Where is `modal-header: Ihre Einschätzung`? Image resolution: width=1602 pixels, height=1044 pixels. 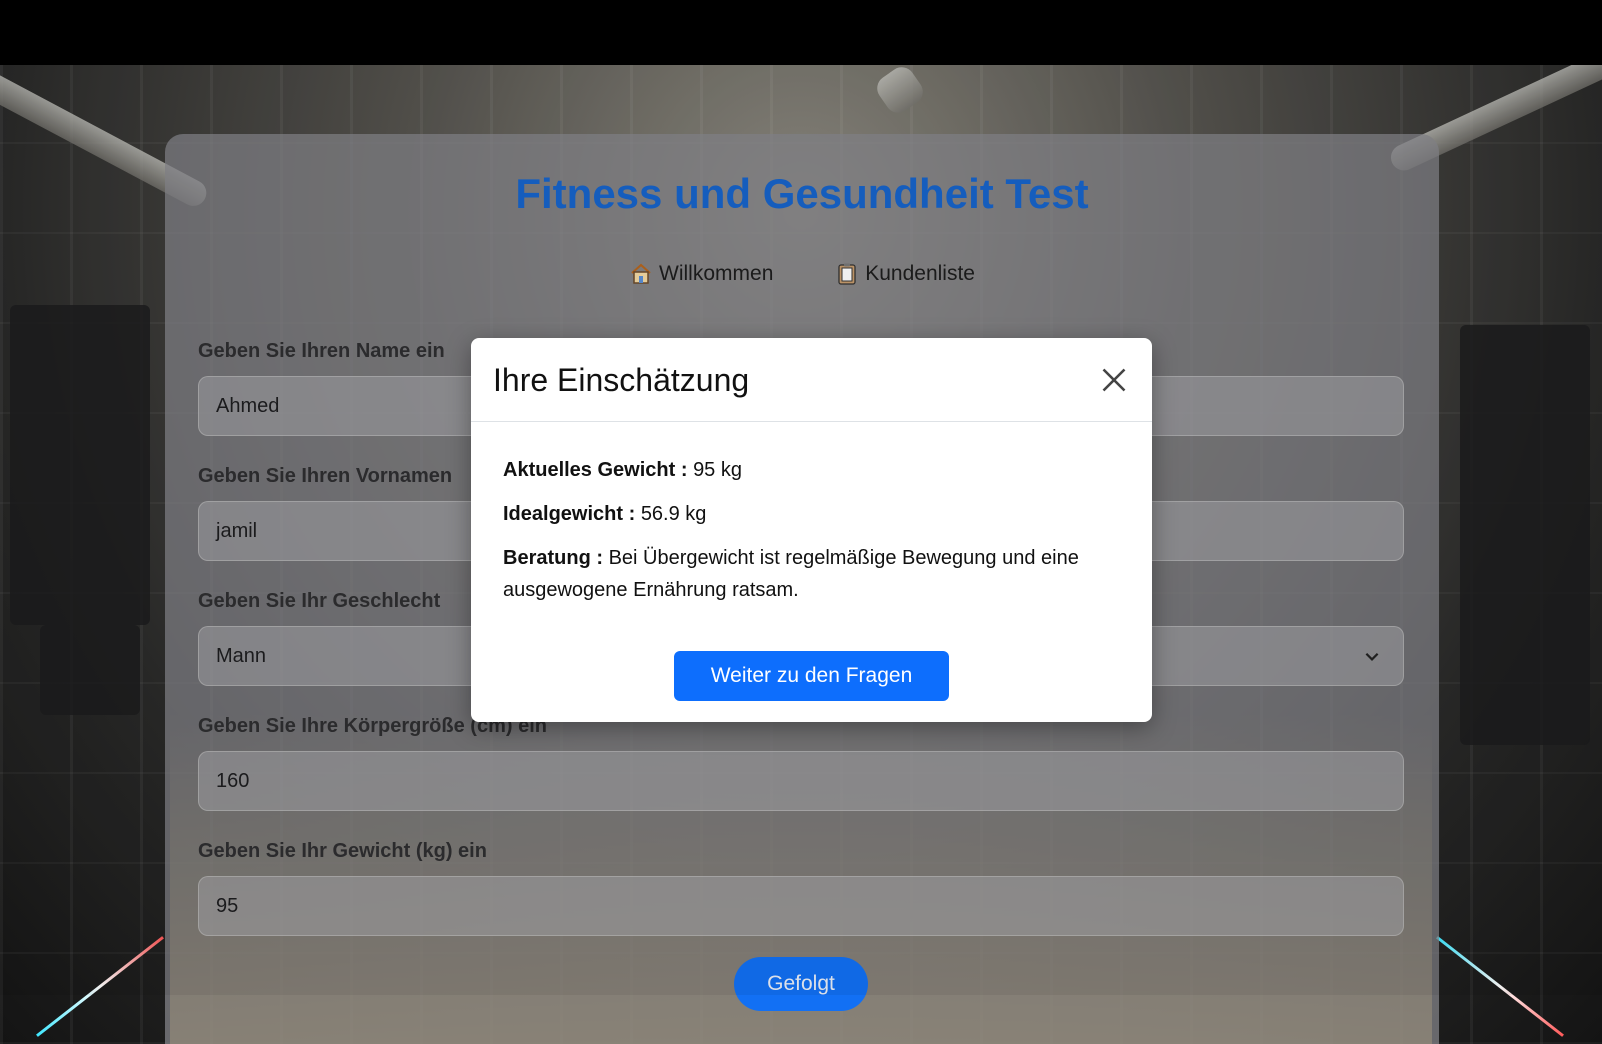 modal-header: Ihre Einschätzung is located at coordinates (811, 380).